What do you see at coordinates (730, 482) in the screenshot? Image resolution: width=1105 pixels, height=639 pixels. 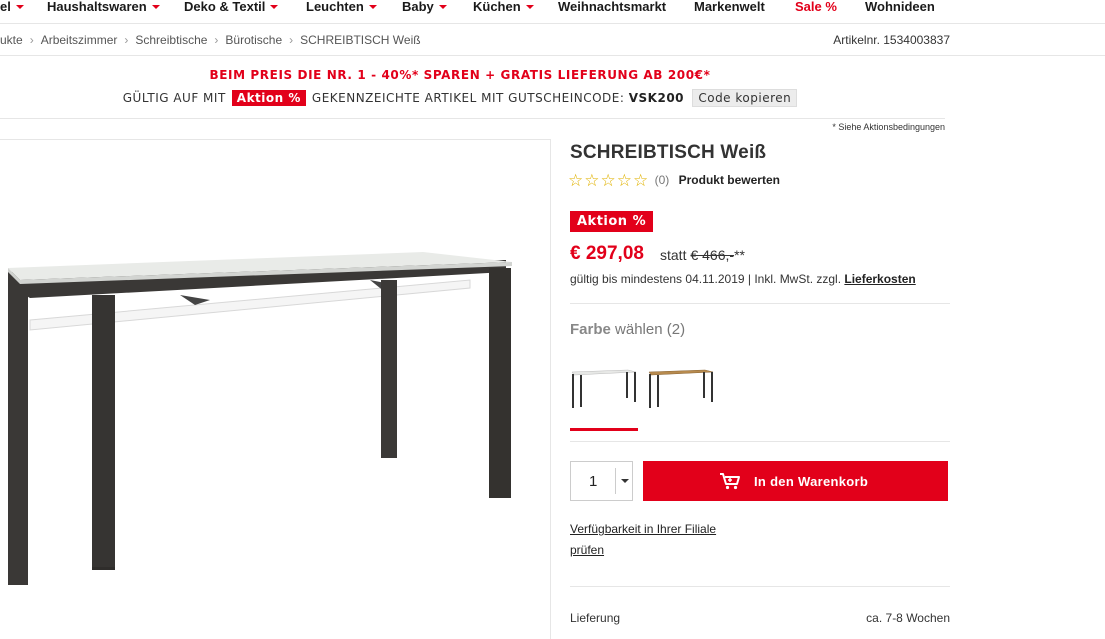 I see `cart-icon` at bounding box center [730, 482].